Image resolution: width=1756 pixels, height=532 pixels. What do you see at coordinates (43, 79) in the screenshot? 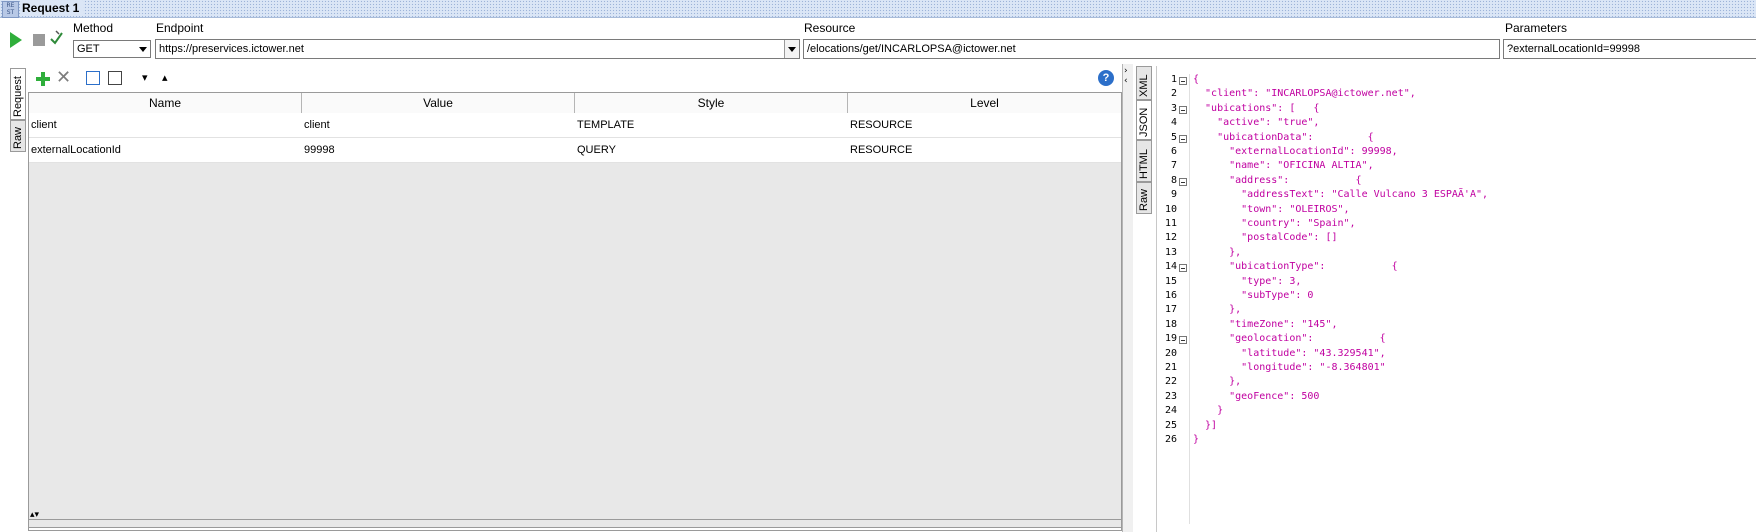
I see `add-param-icon` at bounding box center [43, 79].